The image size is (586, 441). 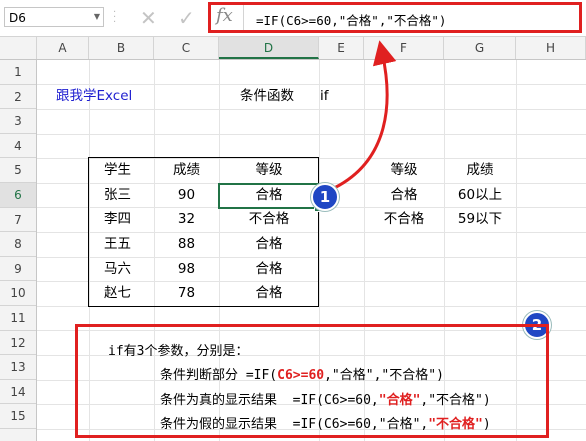 I want to click on annotation-badge-1: 1, so click(x=325, y=197).